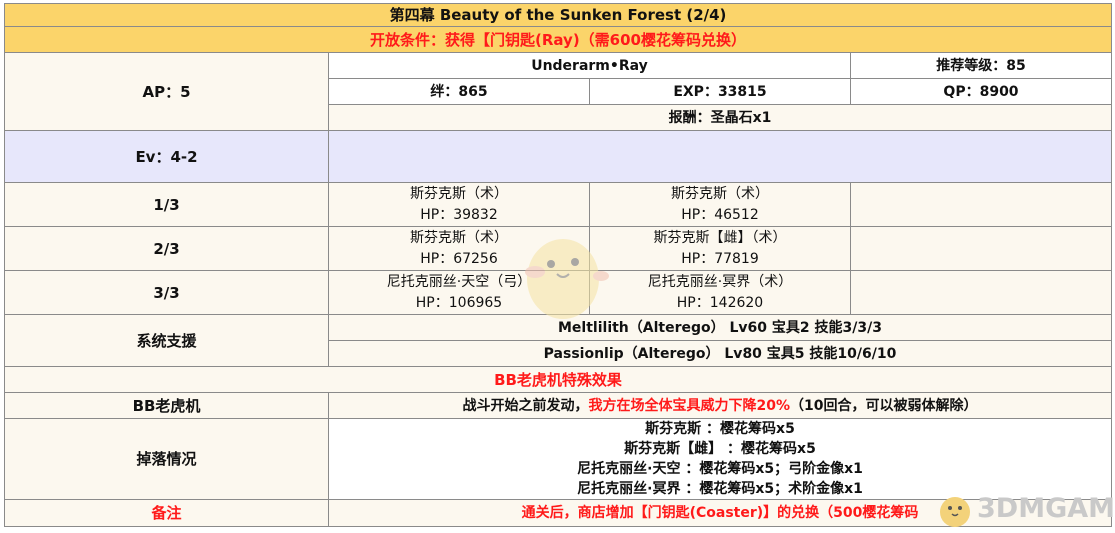 The width and height of the screenshot is (1115, 533). I want to click on title-row: 第四幕 Beauty of the Sunken Forest (2/4), so click(558, 15).